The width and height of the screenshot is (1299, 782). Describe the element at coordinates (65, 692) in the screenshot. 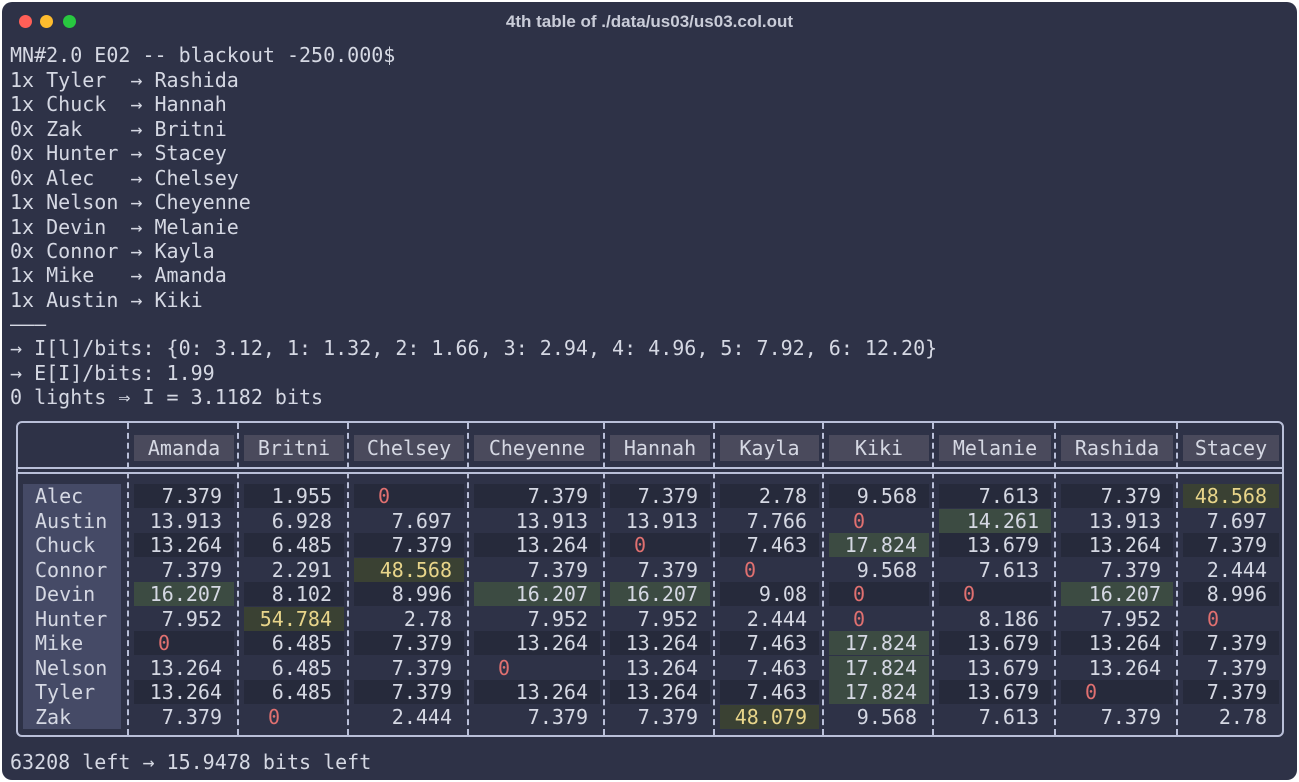

I see `row-label: Tyler` at that location.